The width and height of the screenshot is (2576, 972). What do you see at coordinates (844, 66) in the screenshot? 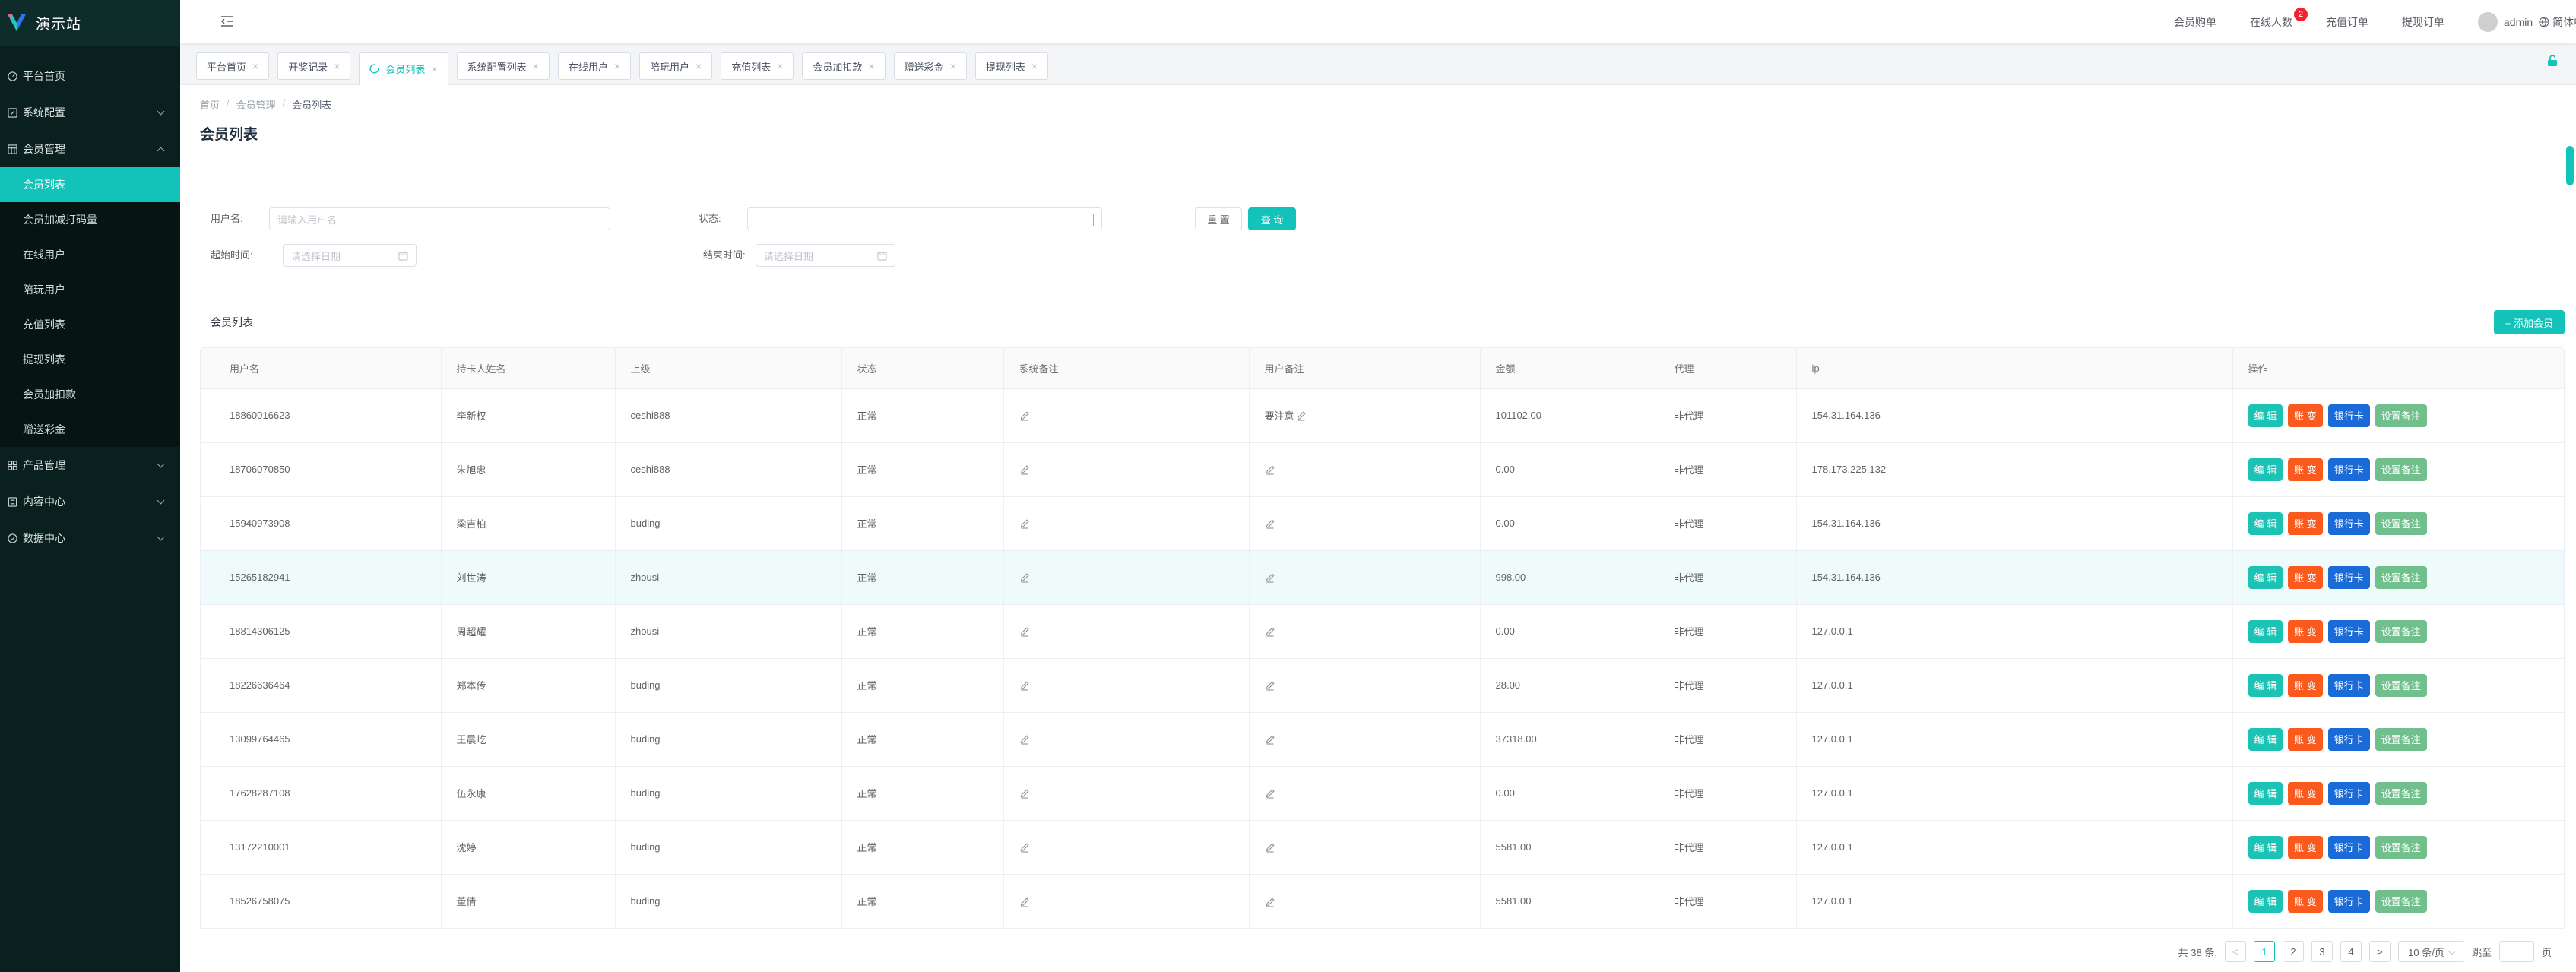
I see `tab-7: 会员加扣款 ×` at bounding box center [844, 66].